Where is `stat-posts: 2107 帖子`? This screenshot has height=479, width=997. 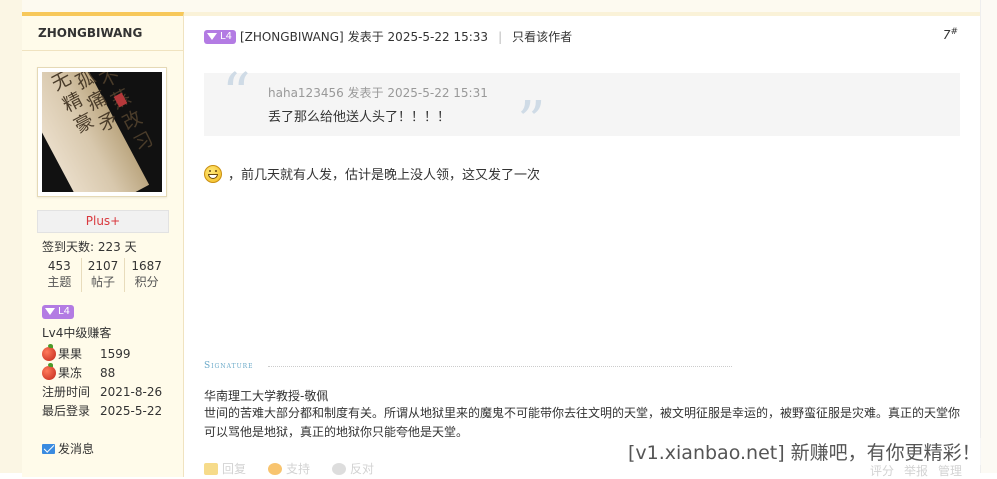
stat-posts: 2107 帖子 is located at coordinates (104, 275).